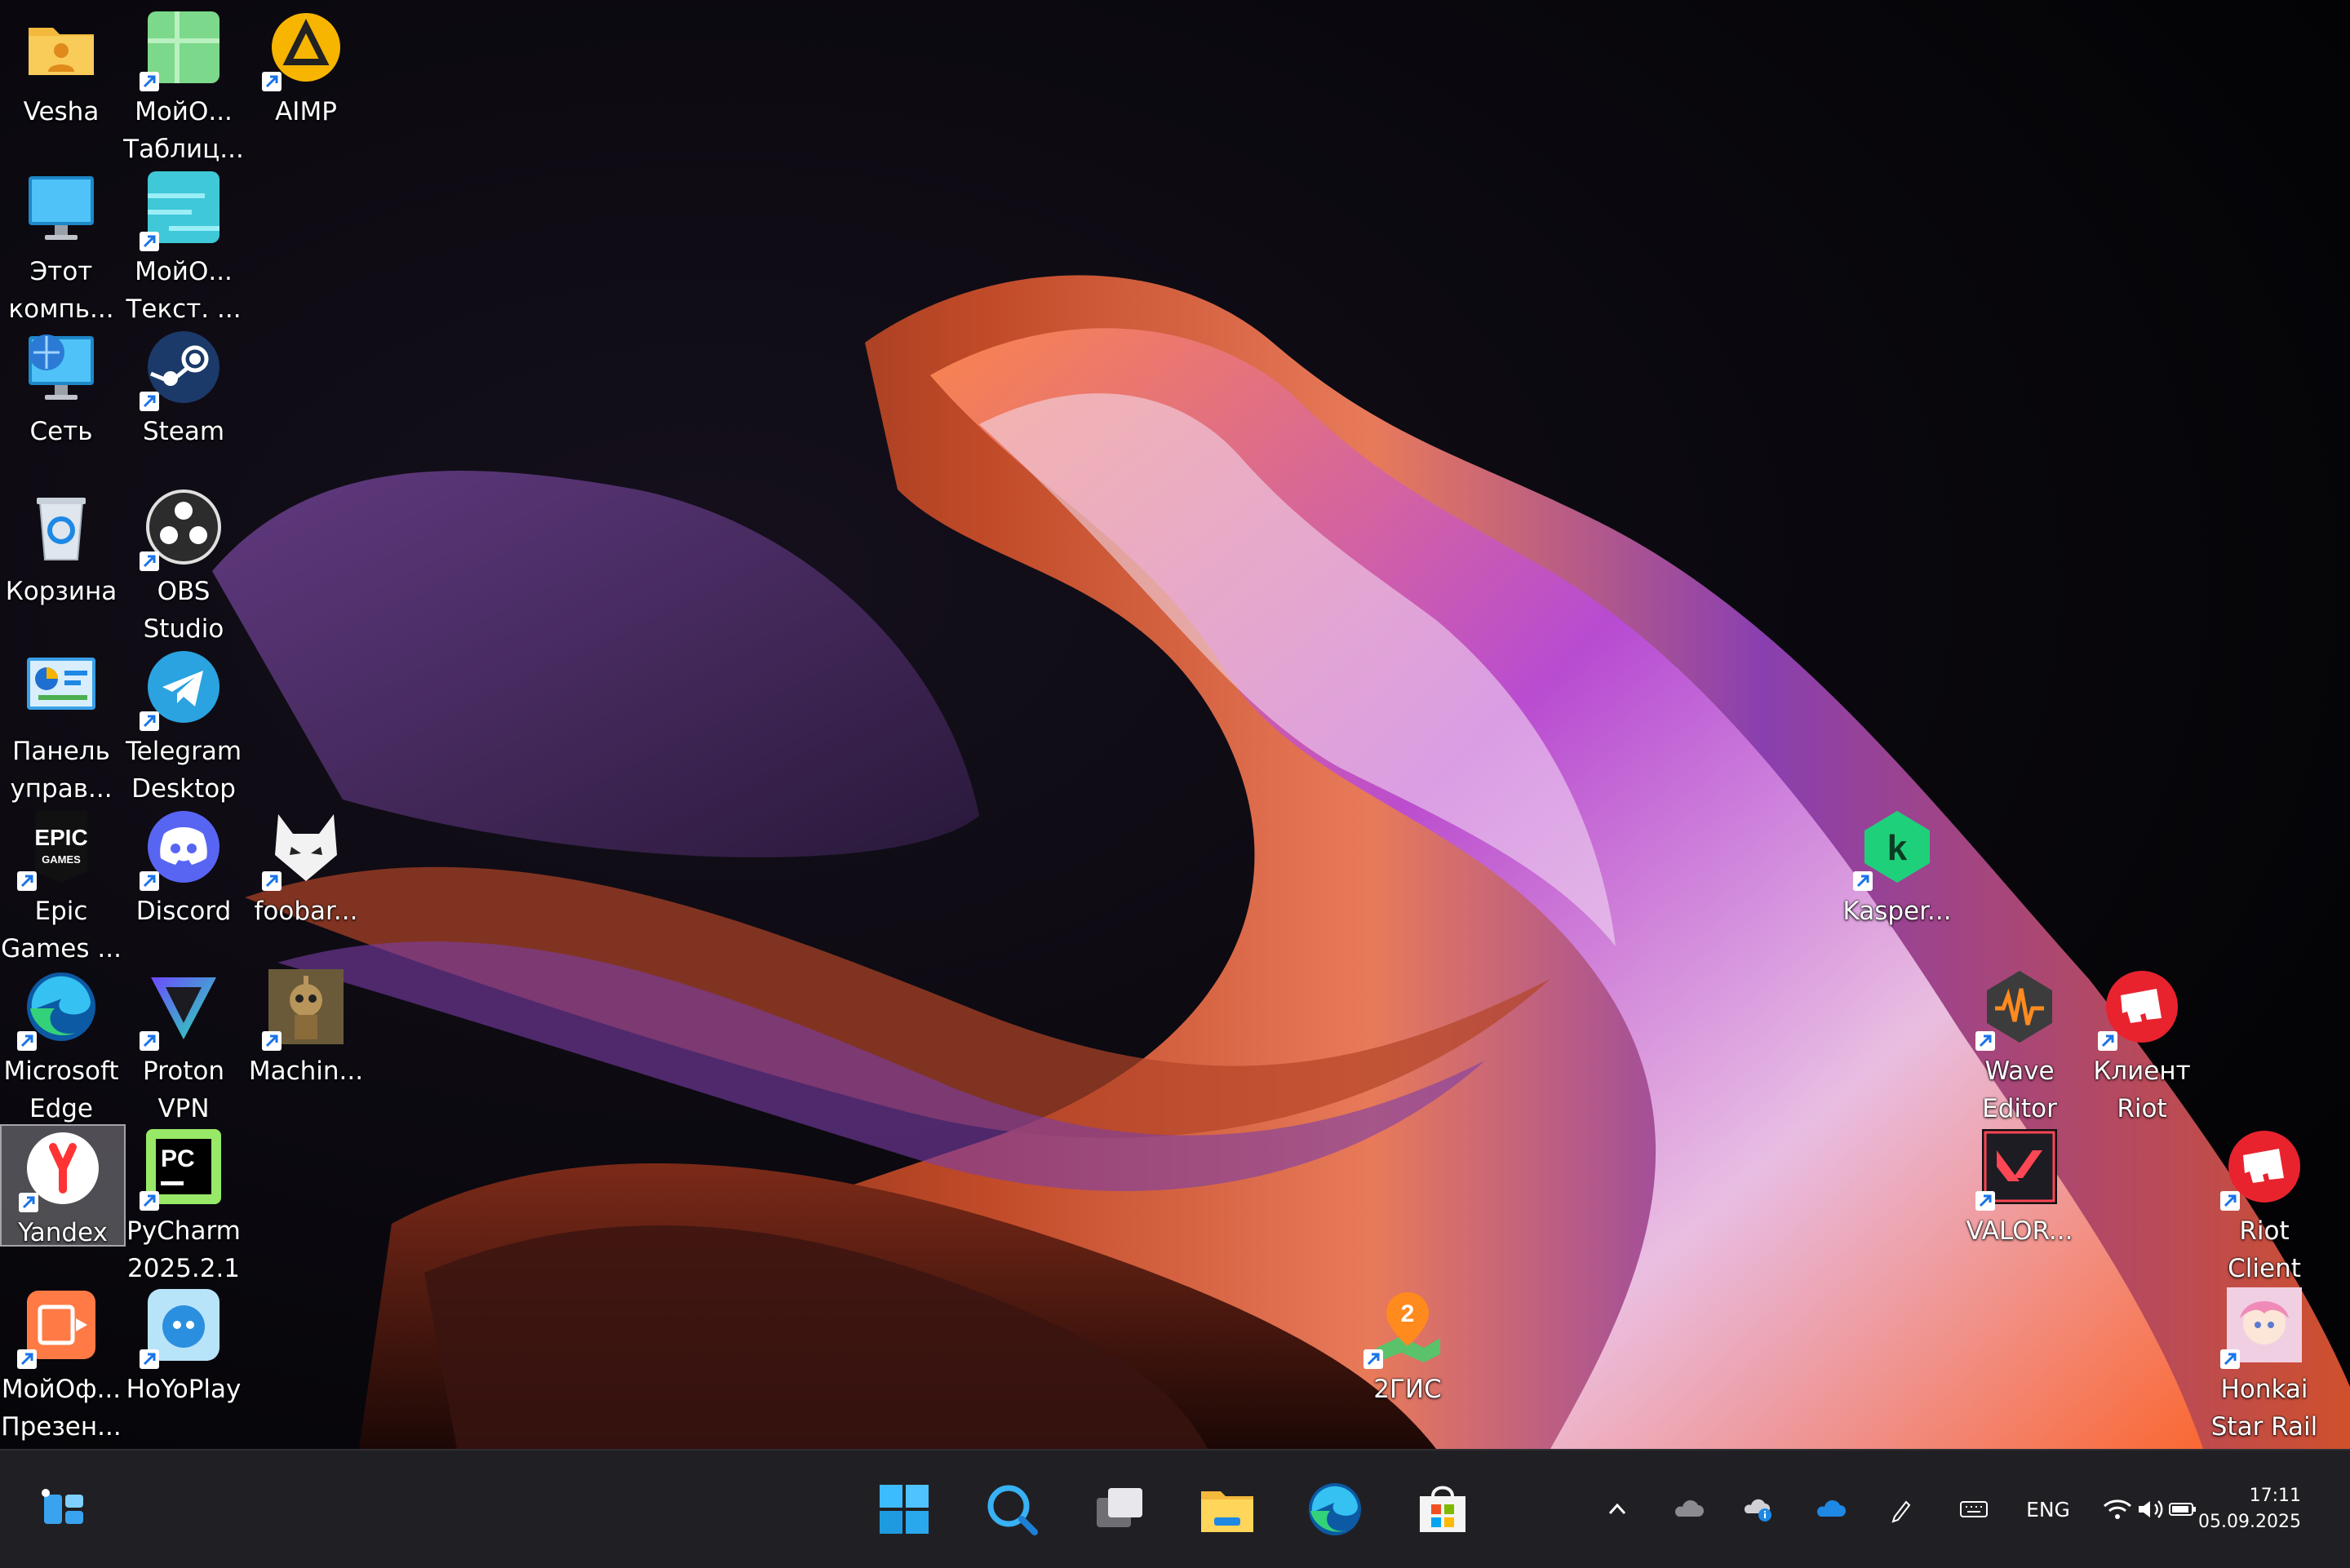 The image size is (2350, 1568). I want to click on onedrive-blue-tray, so click(1830, 1509).